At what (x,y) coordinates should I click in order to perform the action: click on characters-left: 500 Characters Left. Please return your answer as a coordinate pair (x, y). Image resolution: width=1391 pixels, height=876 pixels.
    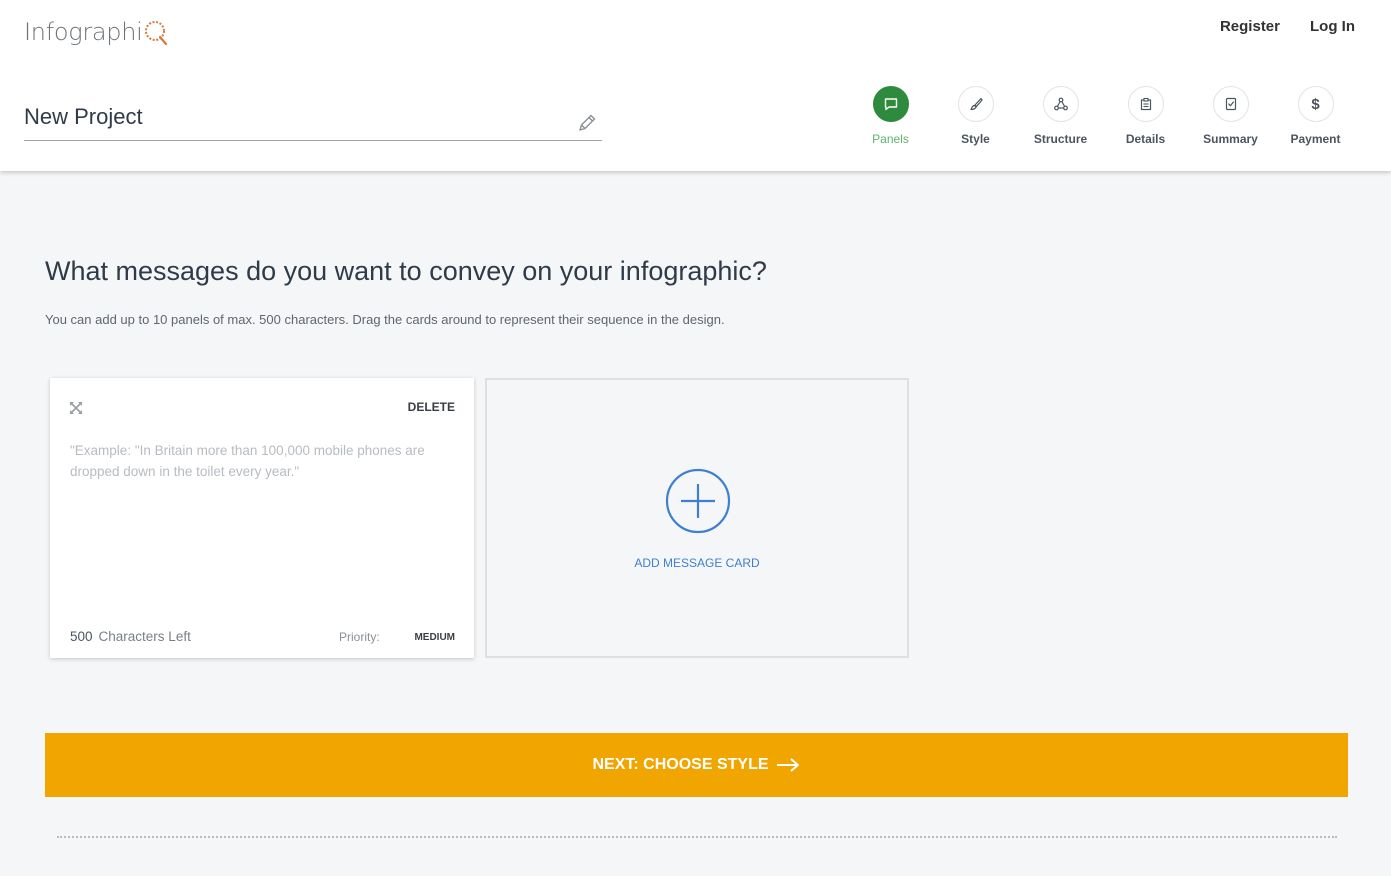
    Looking at the image, I should click on (130, 636).